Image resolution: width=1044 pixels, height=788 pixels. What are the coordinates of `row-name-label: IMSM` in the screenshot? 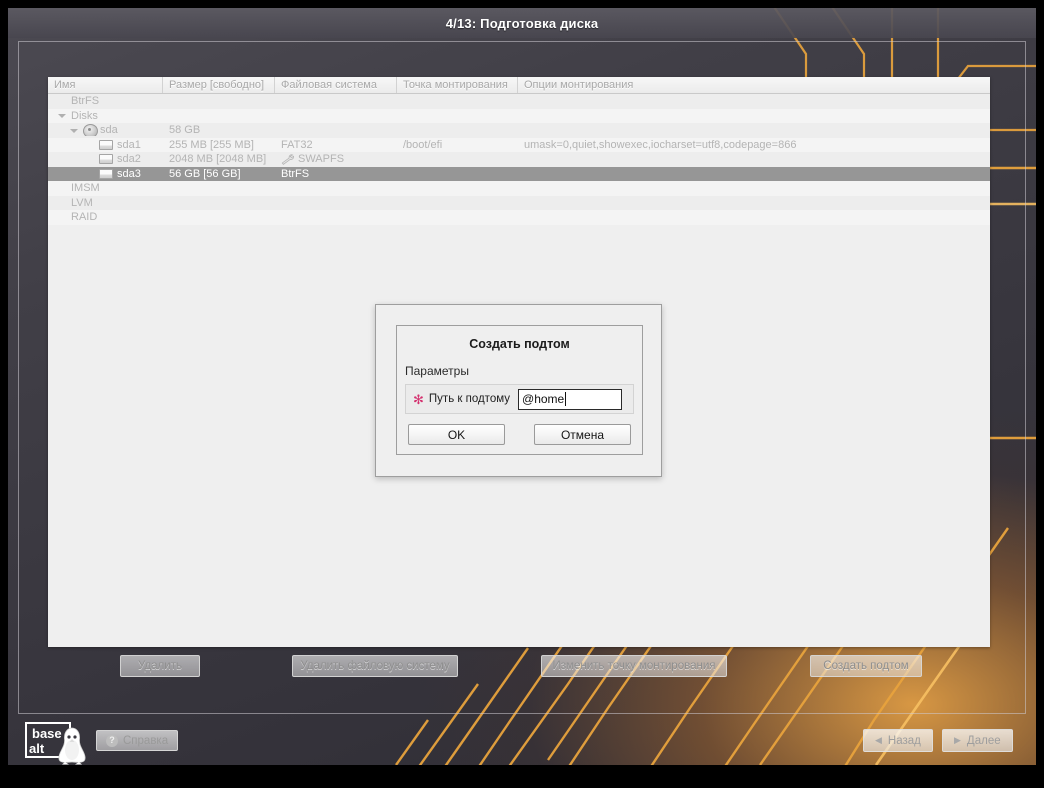 It's located at (85, 188).